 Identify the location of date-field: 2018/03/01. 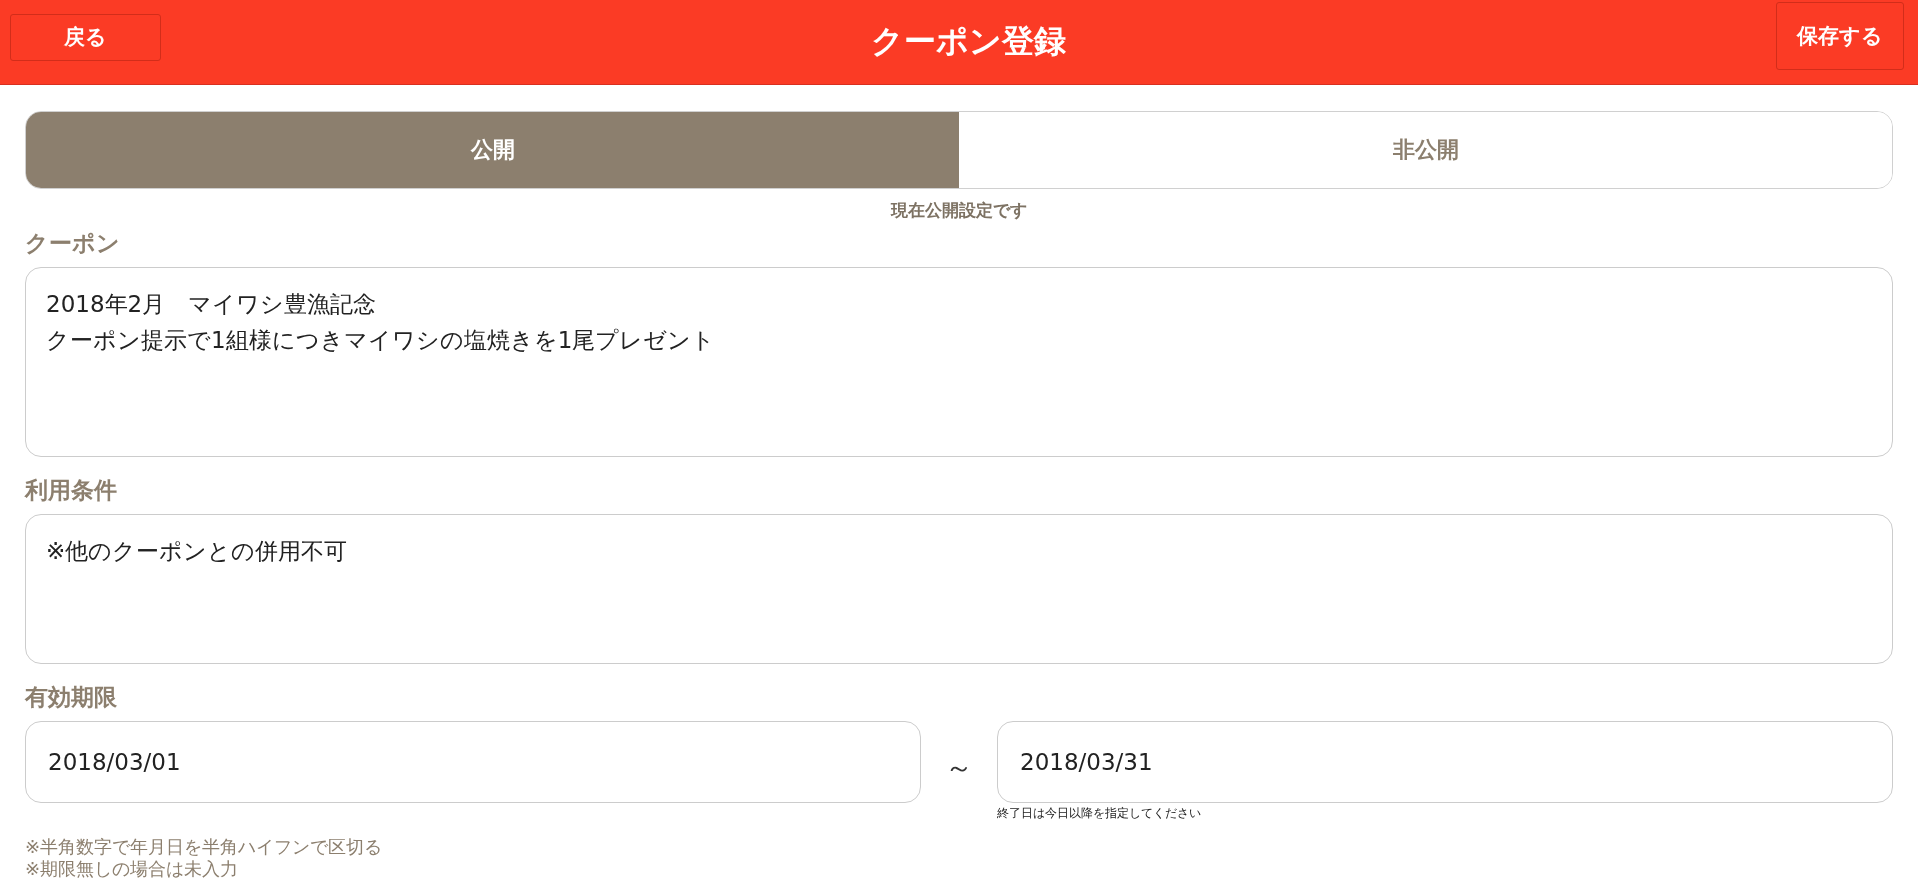
(473, 762).